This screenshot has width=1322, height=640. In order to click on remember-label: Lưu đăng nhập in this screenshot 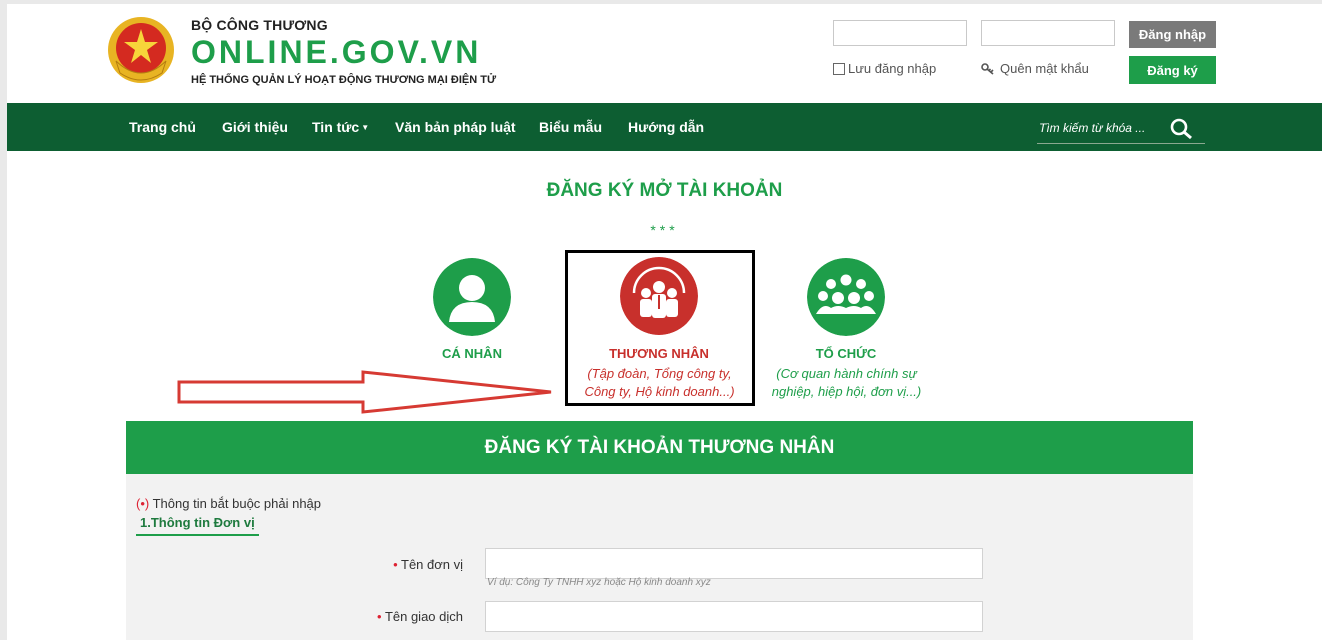, I will do `click(892, 68)`.